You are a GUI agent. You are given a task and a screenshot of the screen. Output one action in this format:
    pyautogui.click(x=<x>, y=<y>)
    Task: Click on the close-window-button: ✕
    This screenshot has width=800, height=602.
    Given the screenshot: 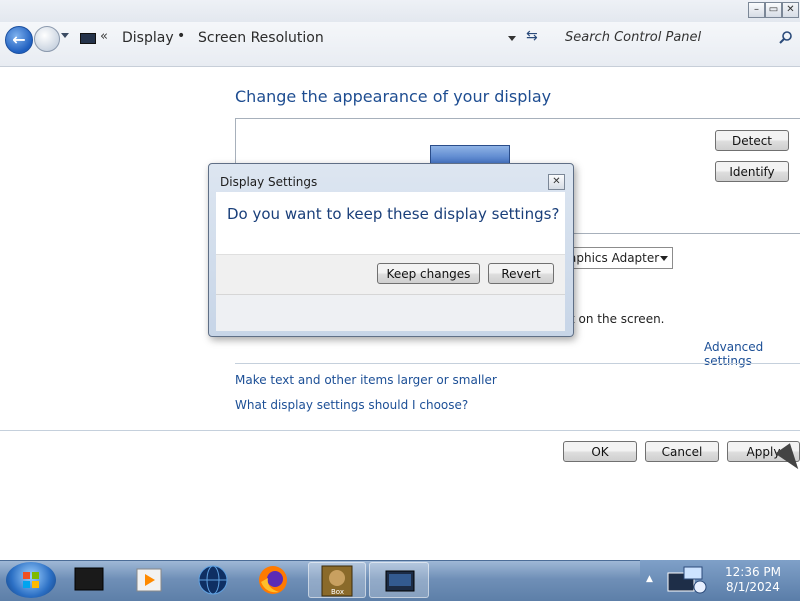 What is the action you would take?
    pyautogui.click(x=790, y=10)
    